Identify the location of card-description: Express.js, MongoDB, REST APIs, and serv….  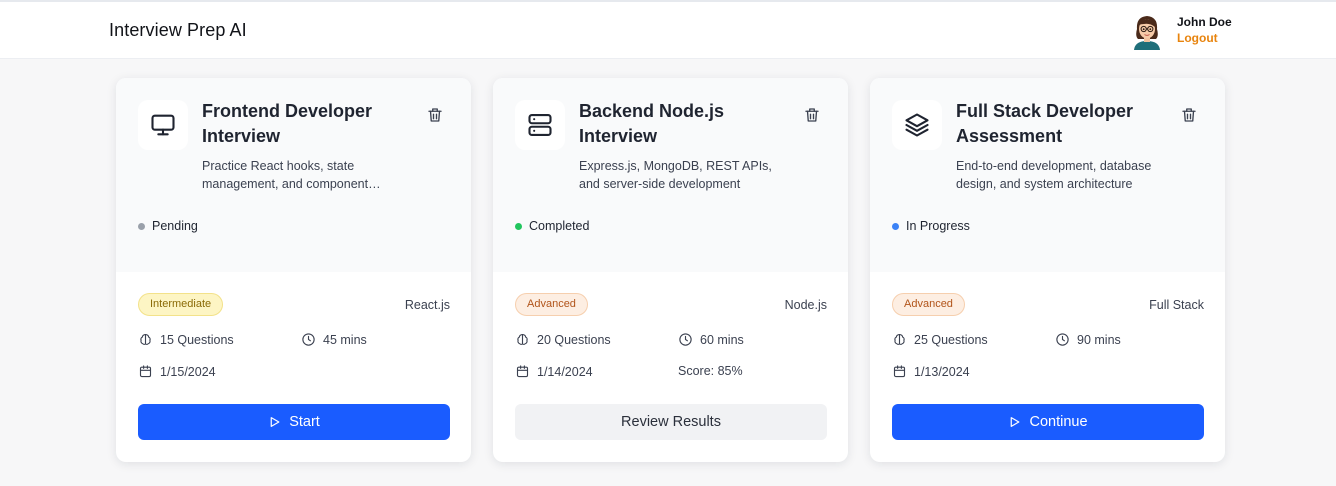
(675, 175).